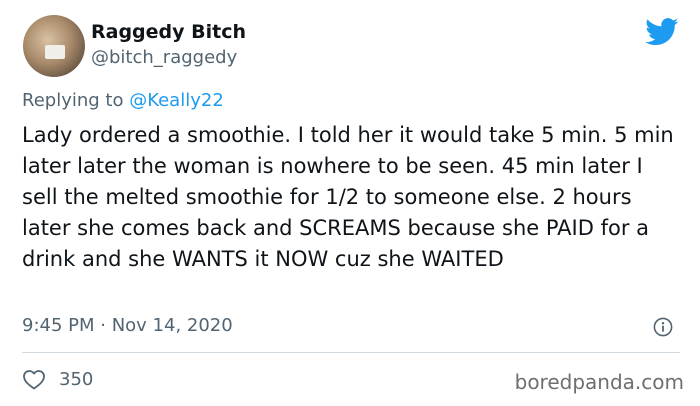  Describe the element at coordinates (662, 32) in the screenshot. I see `twitter-bird-icon` at that location.